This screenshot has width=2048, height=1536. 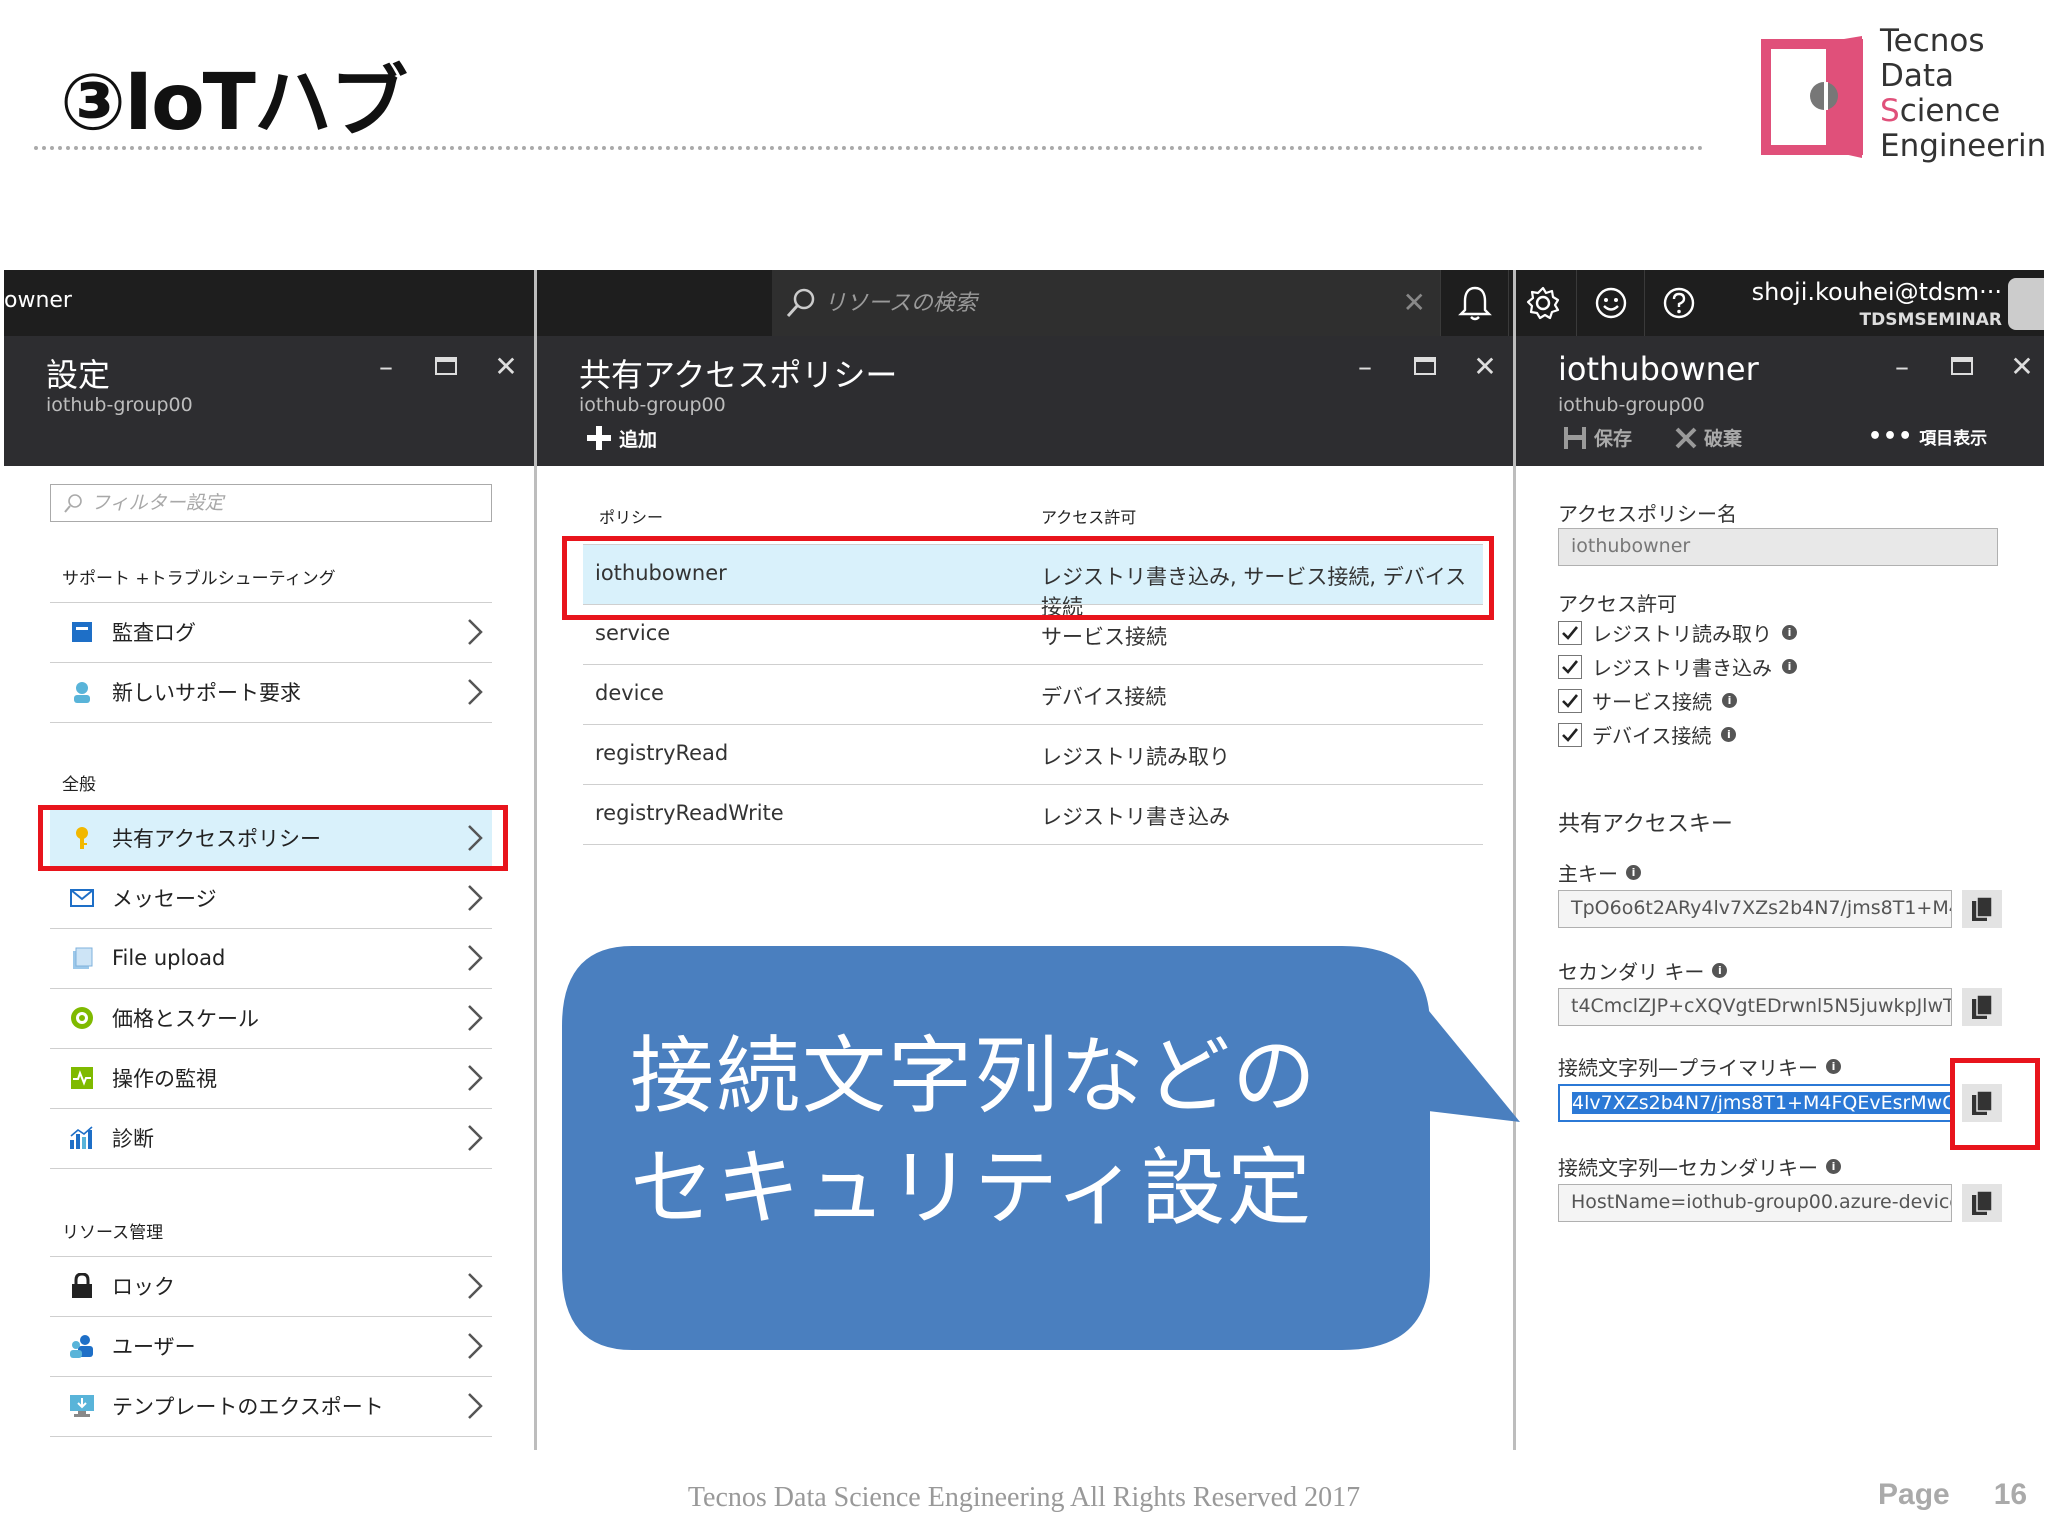 I want to click on clear-search-icon: ✕, so click(x=1414, y=302).